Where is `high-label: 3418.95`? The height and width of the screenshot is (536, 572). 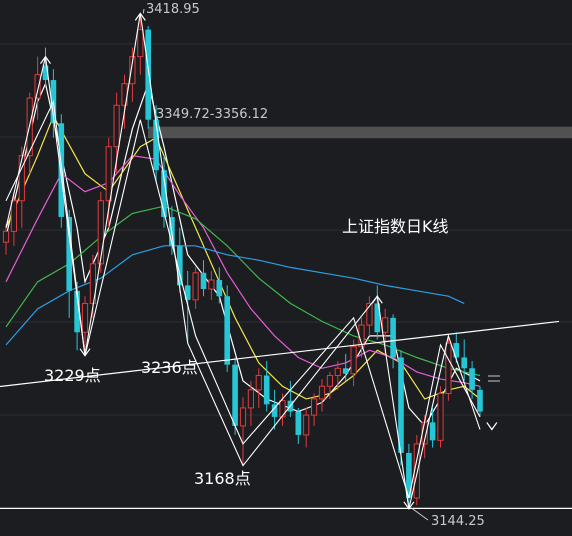
high-label: 3418.95 is located at coordinates (173, 9).